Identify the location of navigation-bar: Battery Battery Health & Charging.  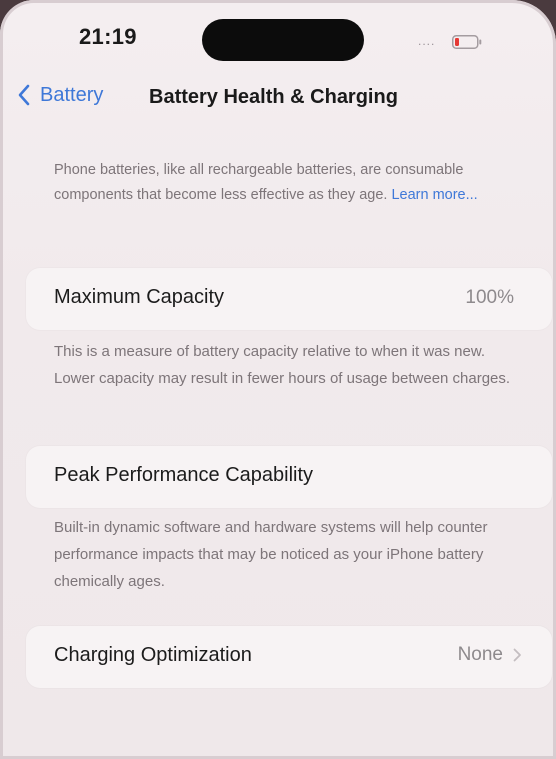
(278, 98).